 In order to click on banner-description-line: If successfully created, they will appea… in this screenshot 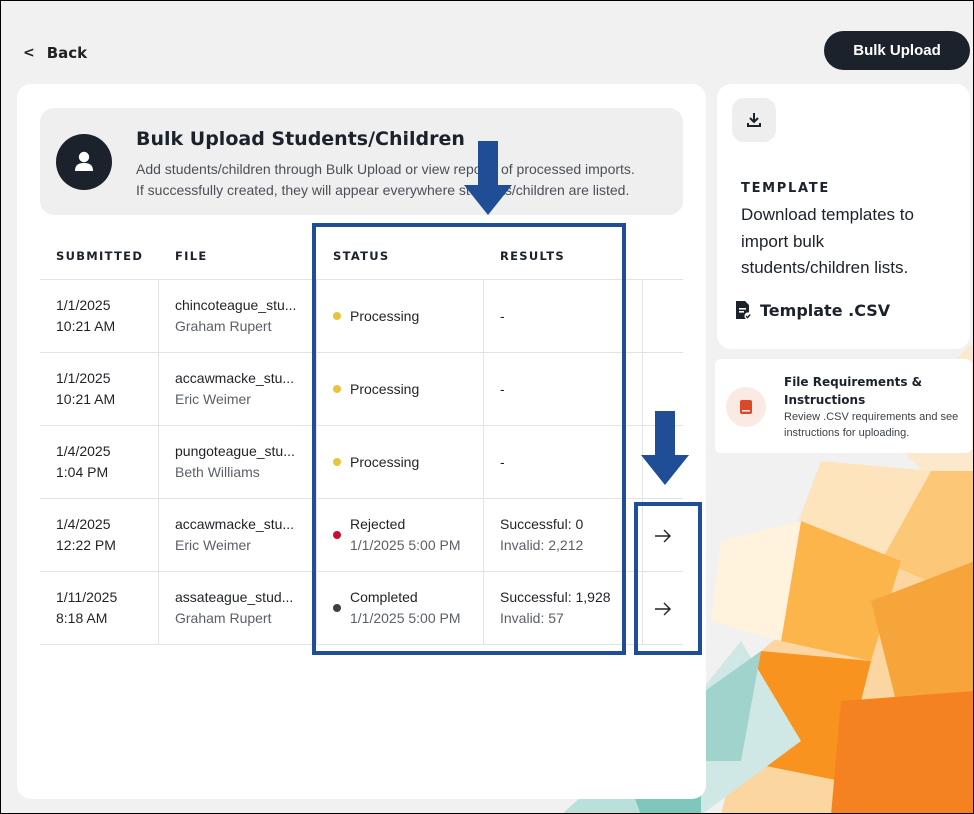, I will do `click(383, 190)`.